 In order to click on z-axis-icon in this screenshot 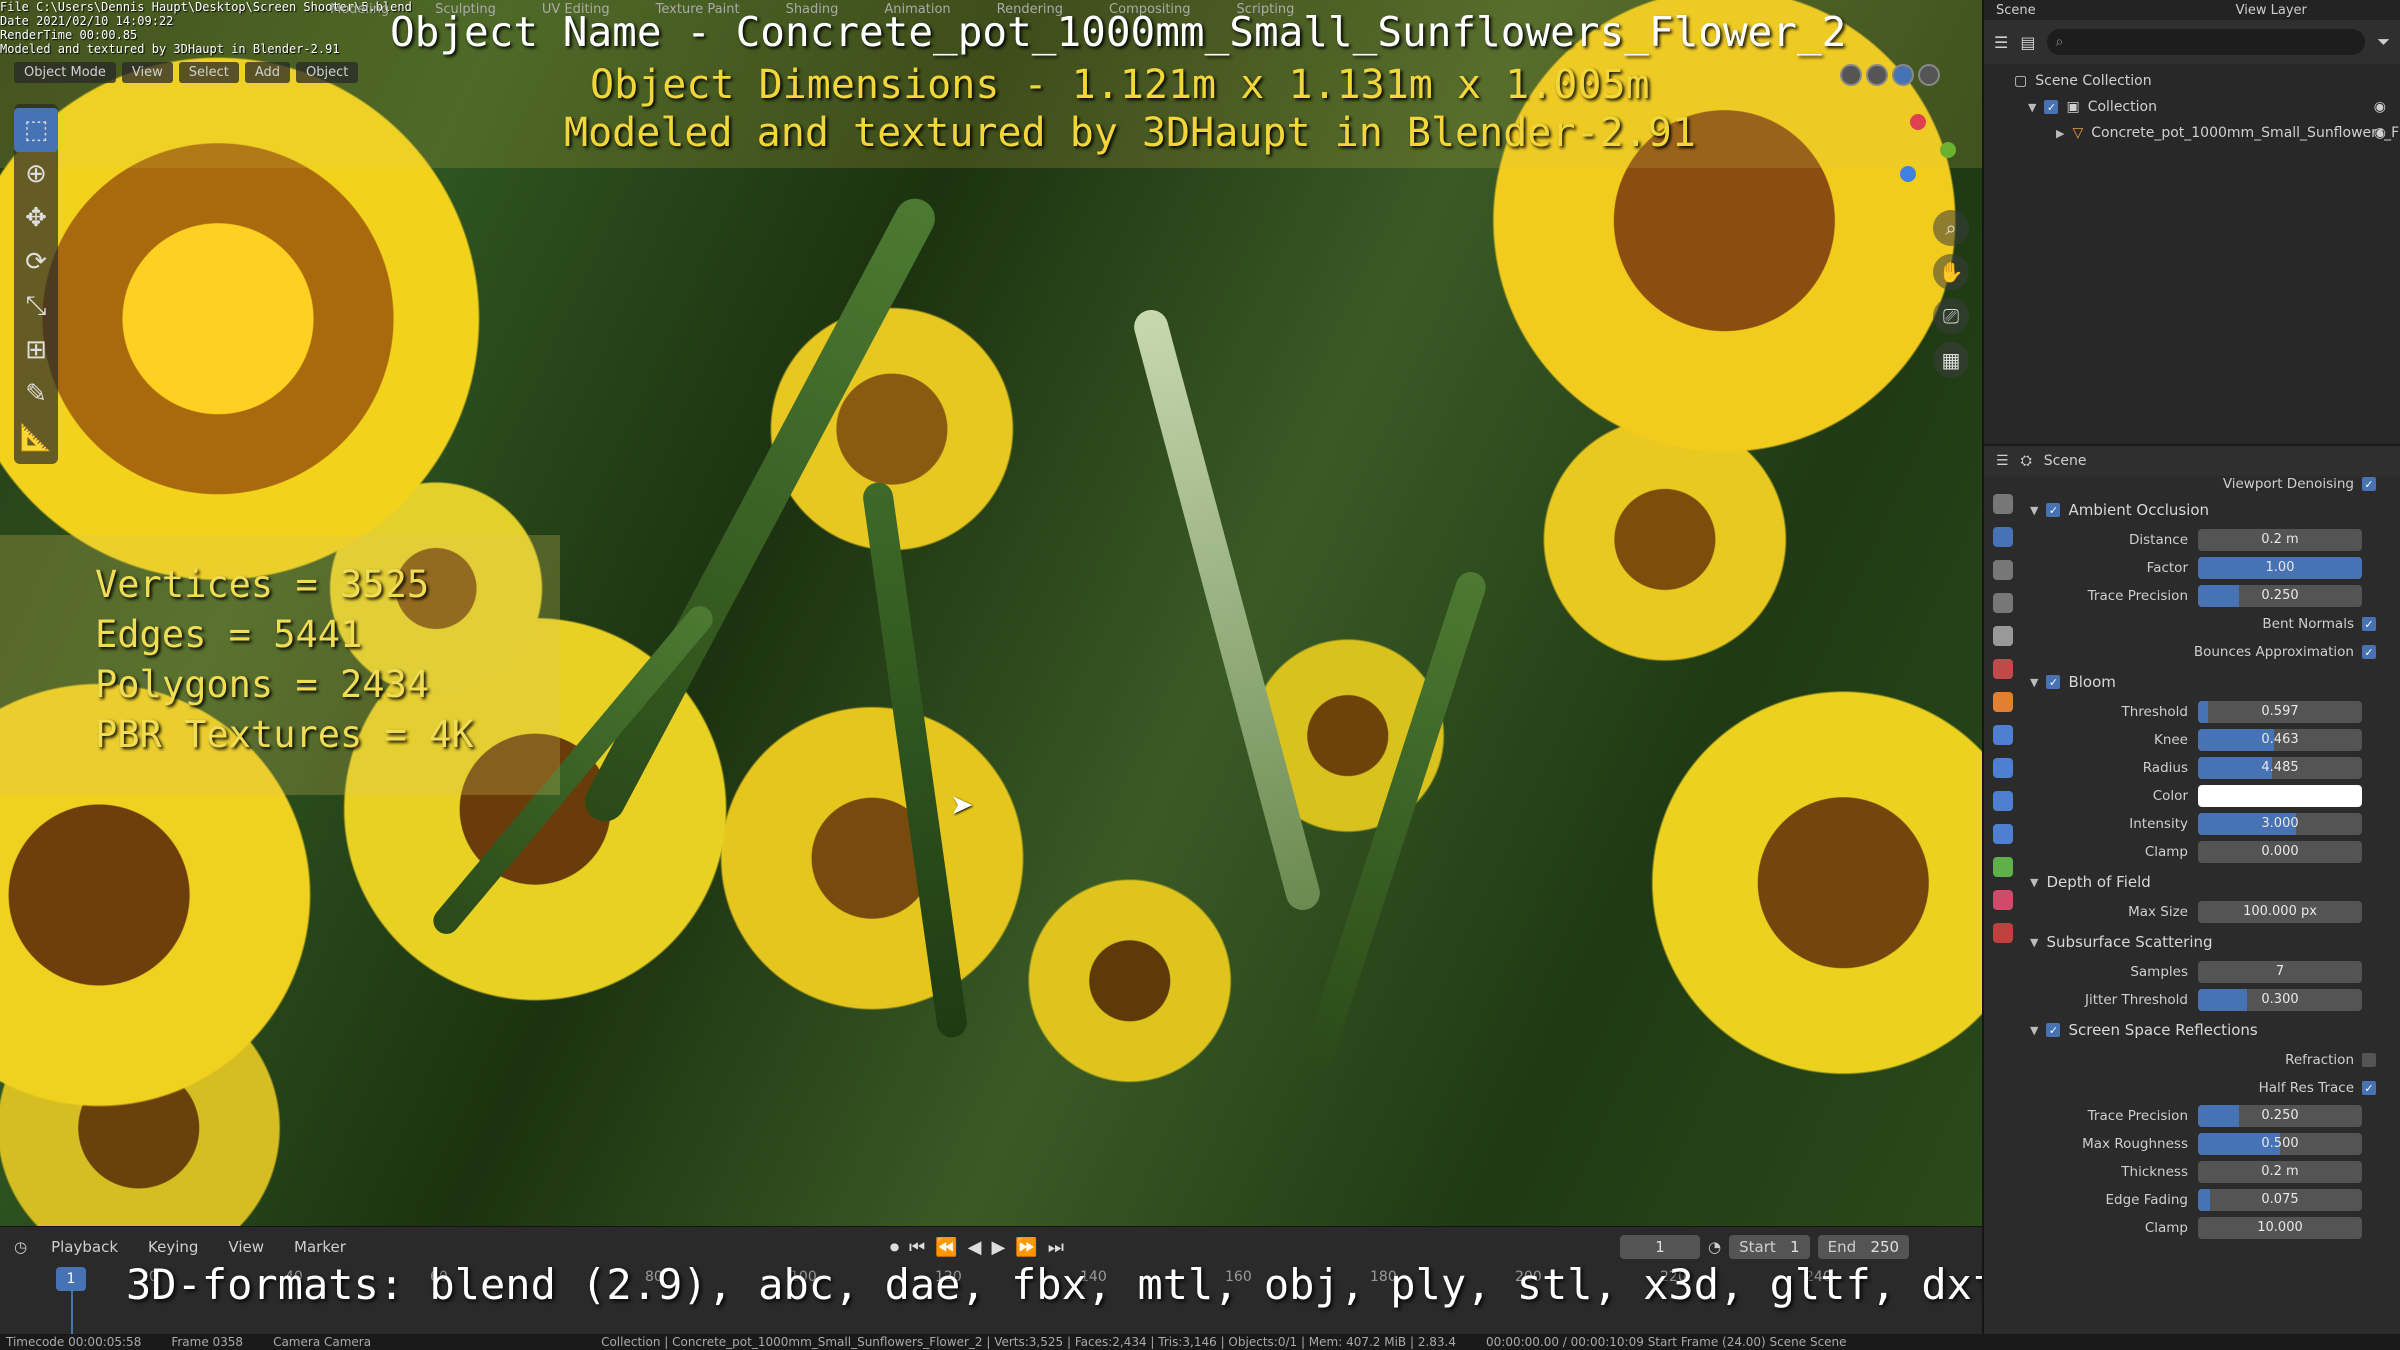, I will do `click(1908, 174)`.